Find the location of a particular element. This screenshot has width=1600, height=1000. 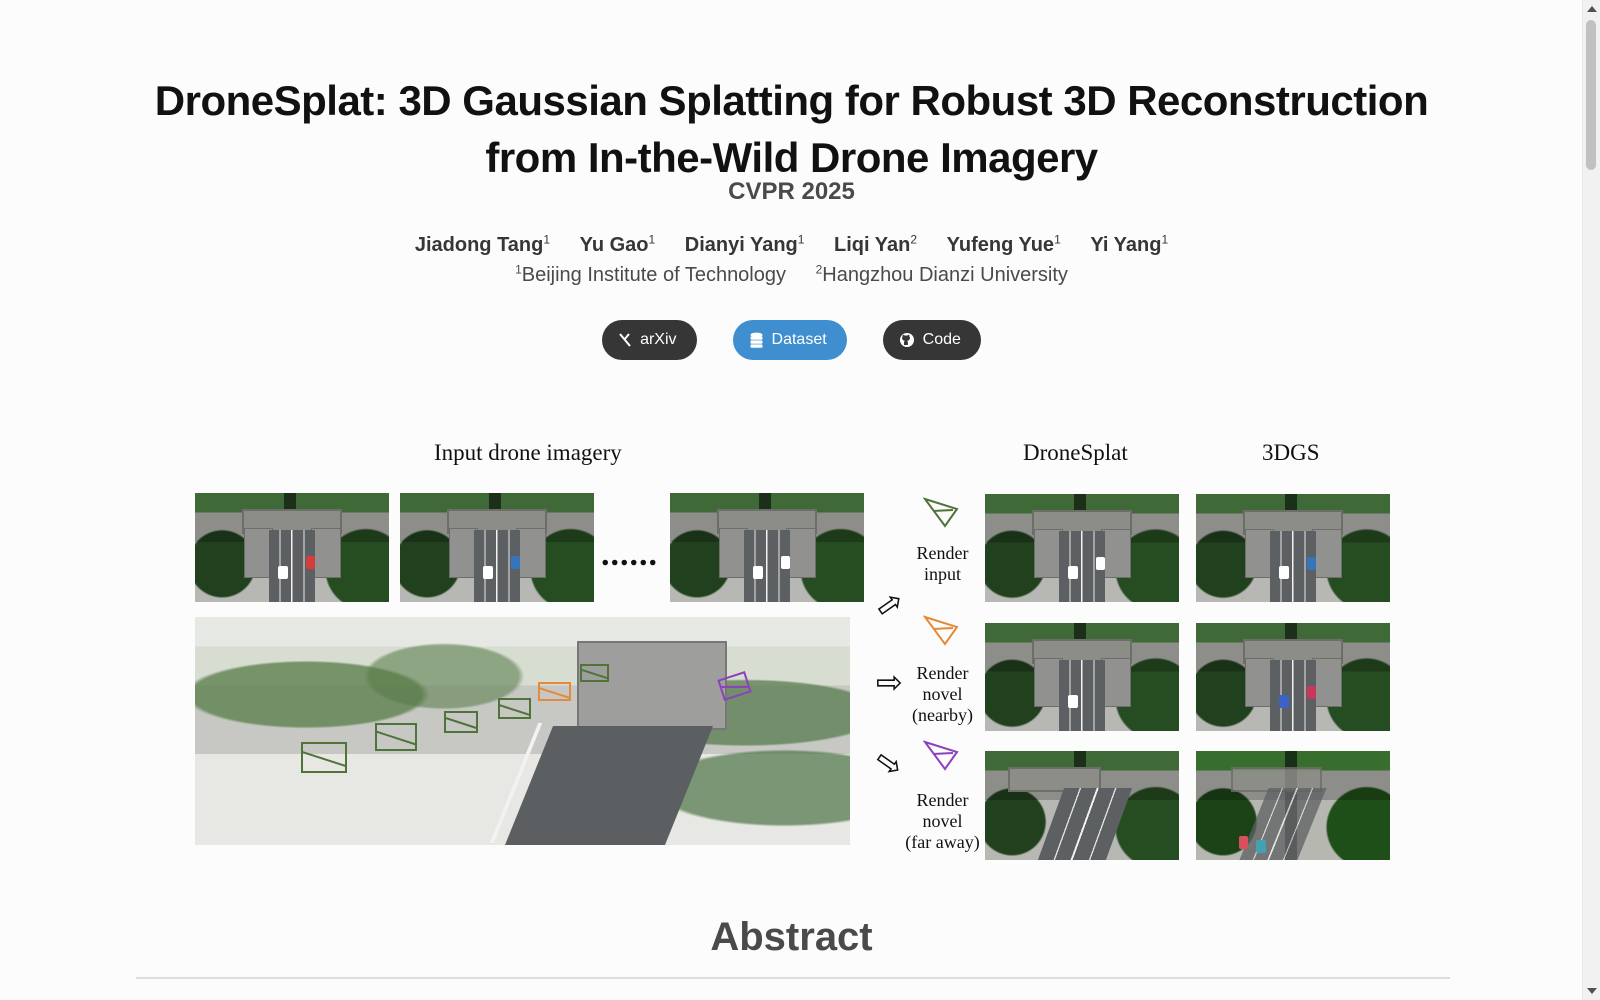

arxiv-label: arXiv is located at coordinates (658, 339).